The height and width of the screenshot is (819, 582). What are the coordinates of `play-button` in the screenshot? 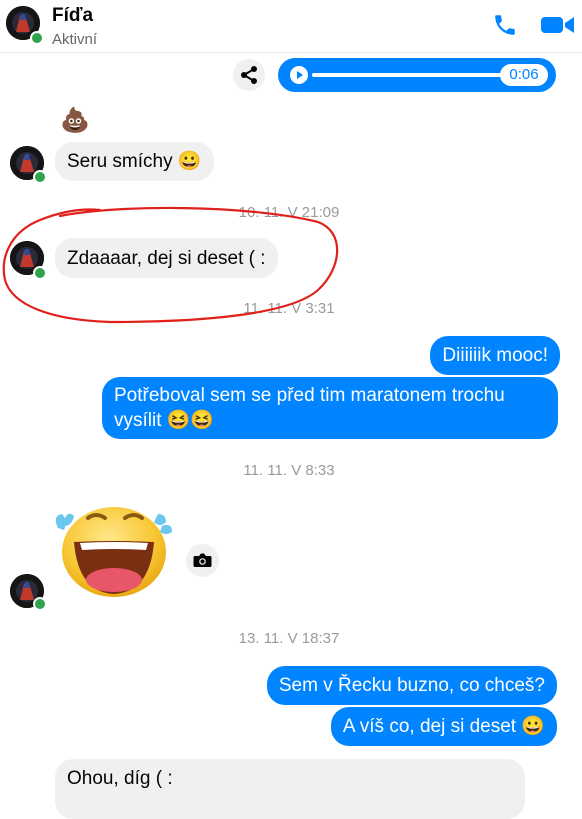 It's located at (299, 75).